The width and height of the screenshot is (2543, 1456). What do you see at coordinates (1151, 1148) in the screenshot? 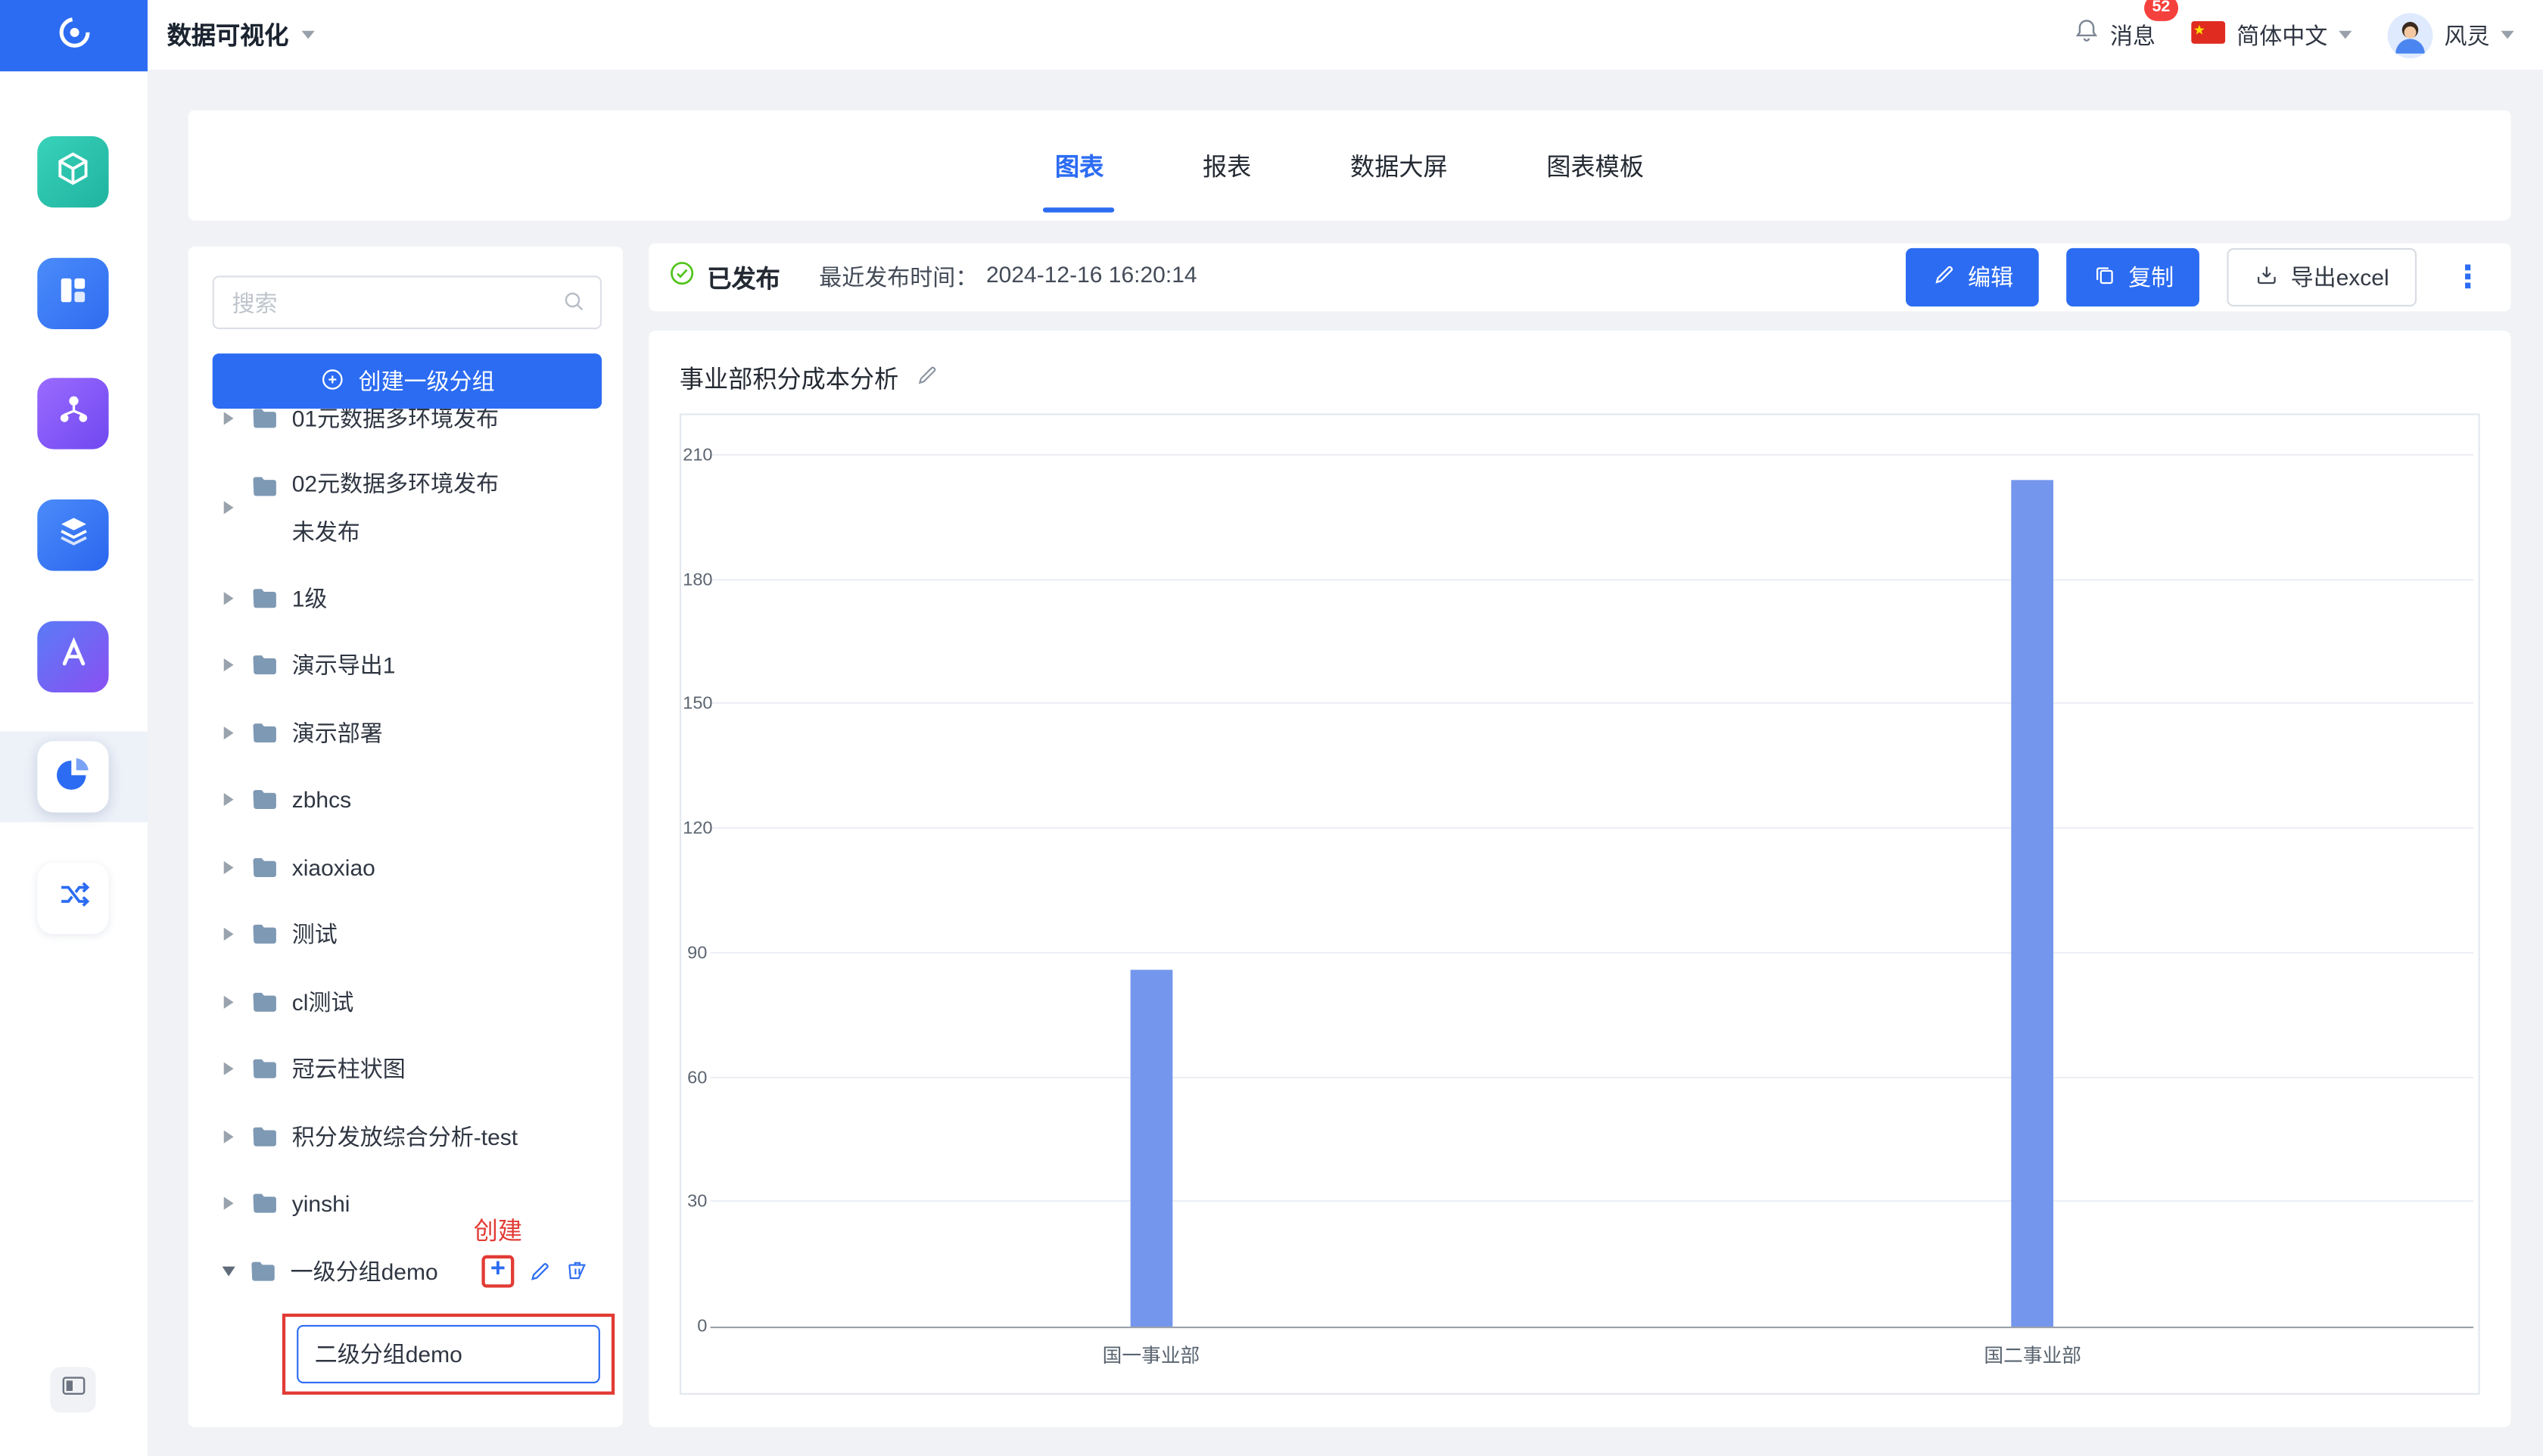
I see `bar-国一事业部` at bounding box center [1151, 1148].